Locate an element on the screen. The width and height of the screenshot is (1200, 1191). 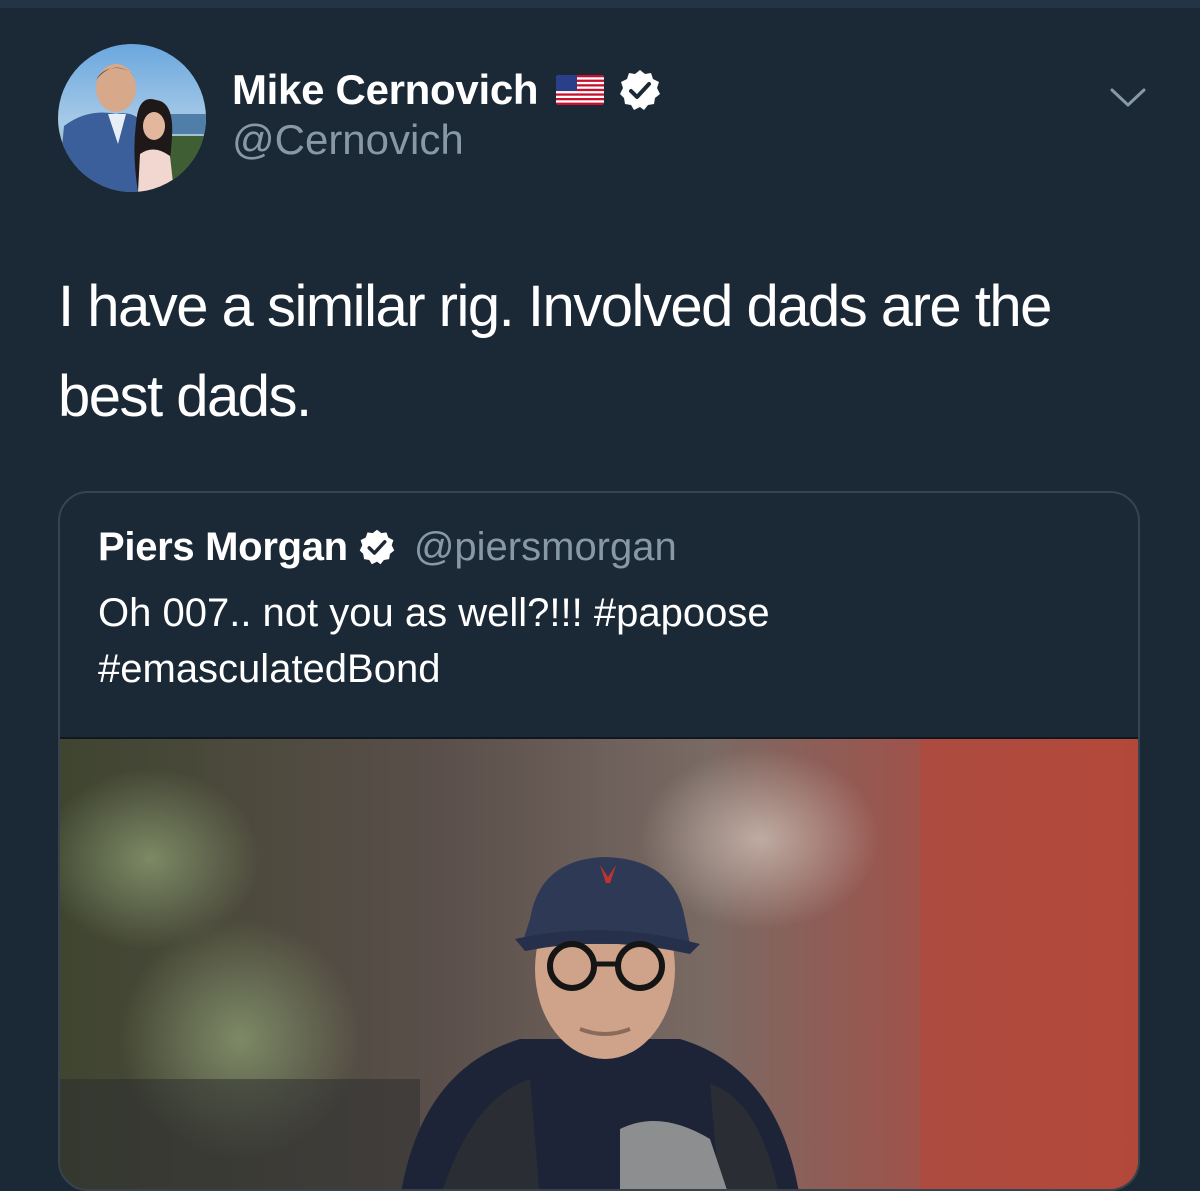
author-line: Mike Cernovich is located at coordinates (447, 90).